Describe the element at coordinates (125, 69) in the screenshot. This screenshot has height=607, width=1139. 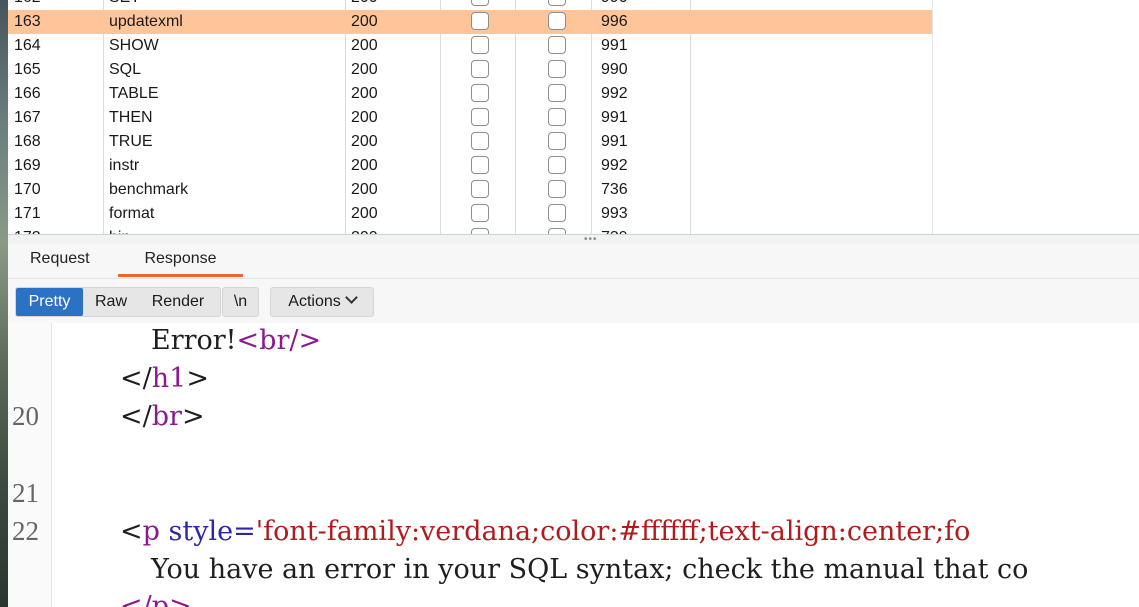
I see `payload-cell: SQL` at that location.